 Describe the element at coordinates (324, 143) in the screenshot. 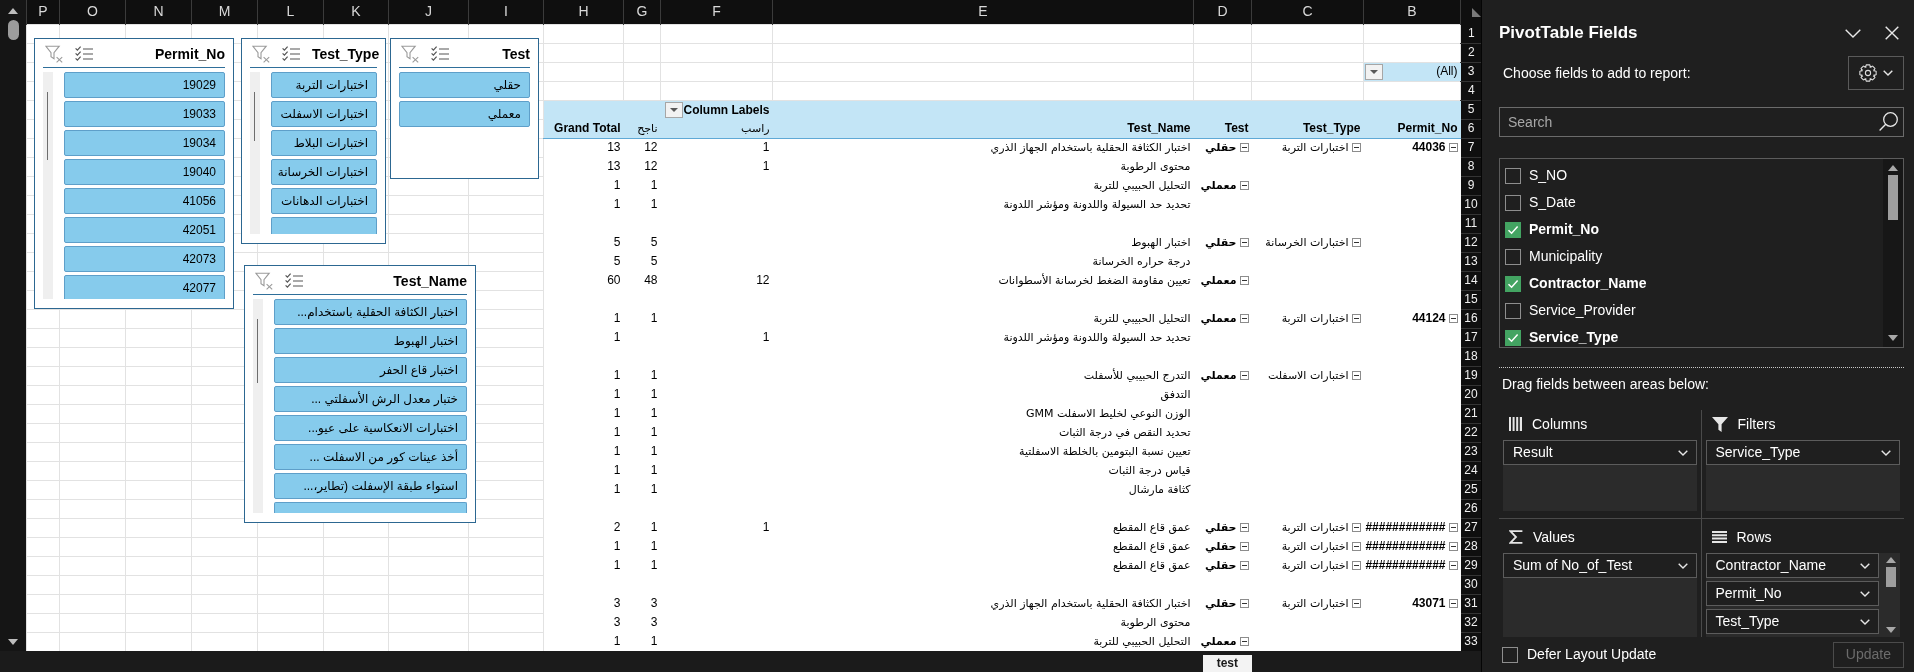

I see `slicer-item: اختبارات البلاط` at that location.